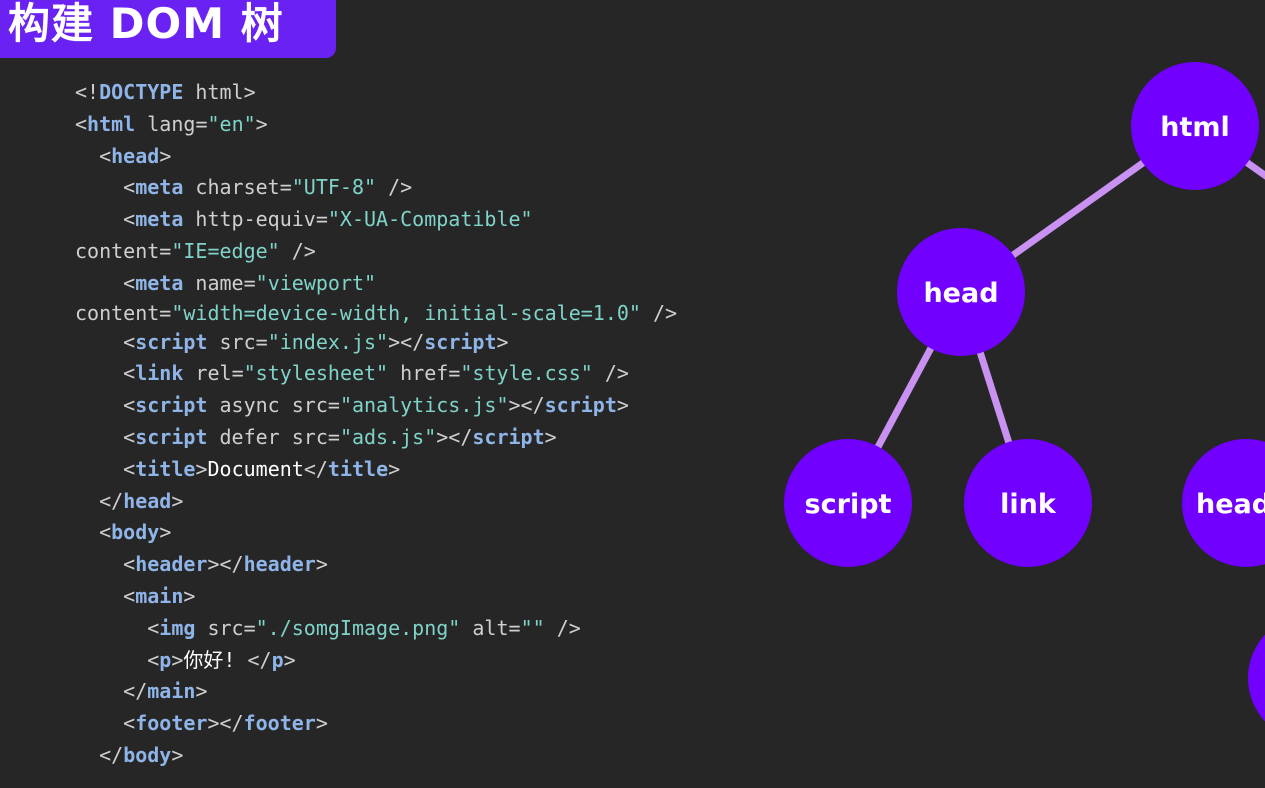  I want to click on tree-node-label: script, so click(848, 504).